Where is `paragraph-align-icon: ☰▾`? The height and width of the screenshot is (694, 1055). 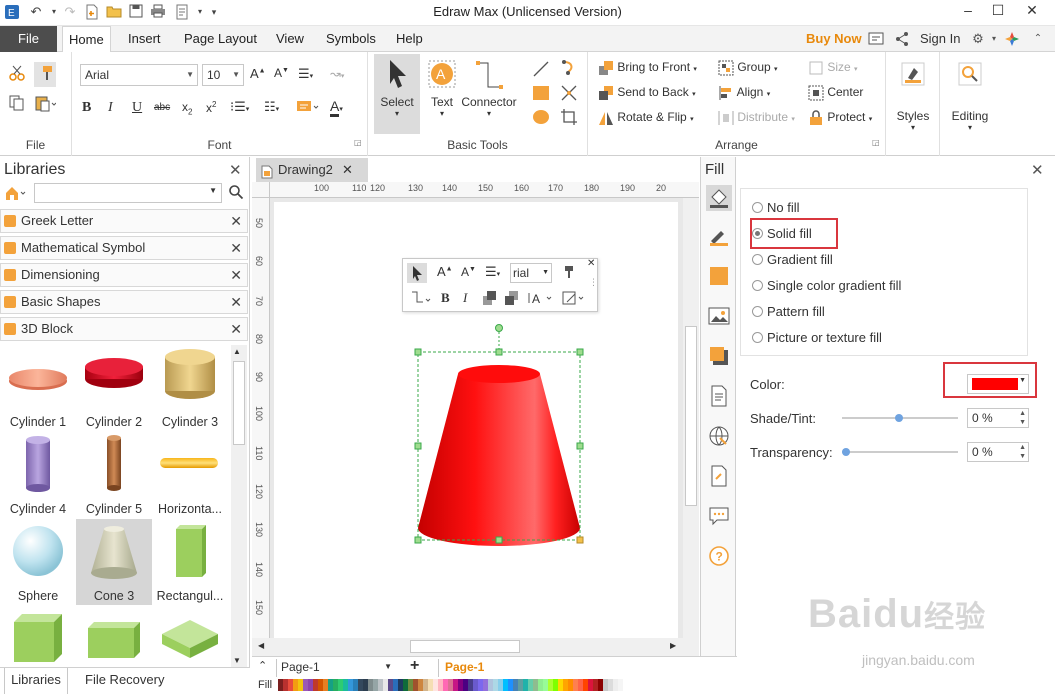 paragraph-align-icon: ☰▾ is located at coordinates (305, 74).